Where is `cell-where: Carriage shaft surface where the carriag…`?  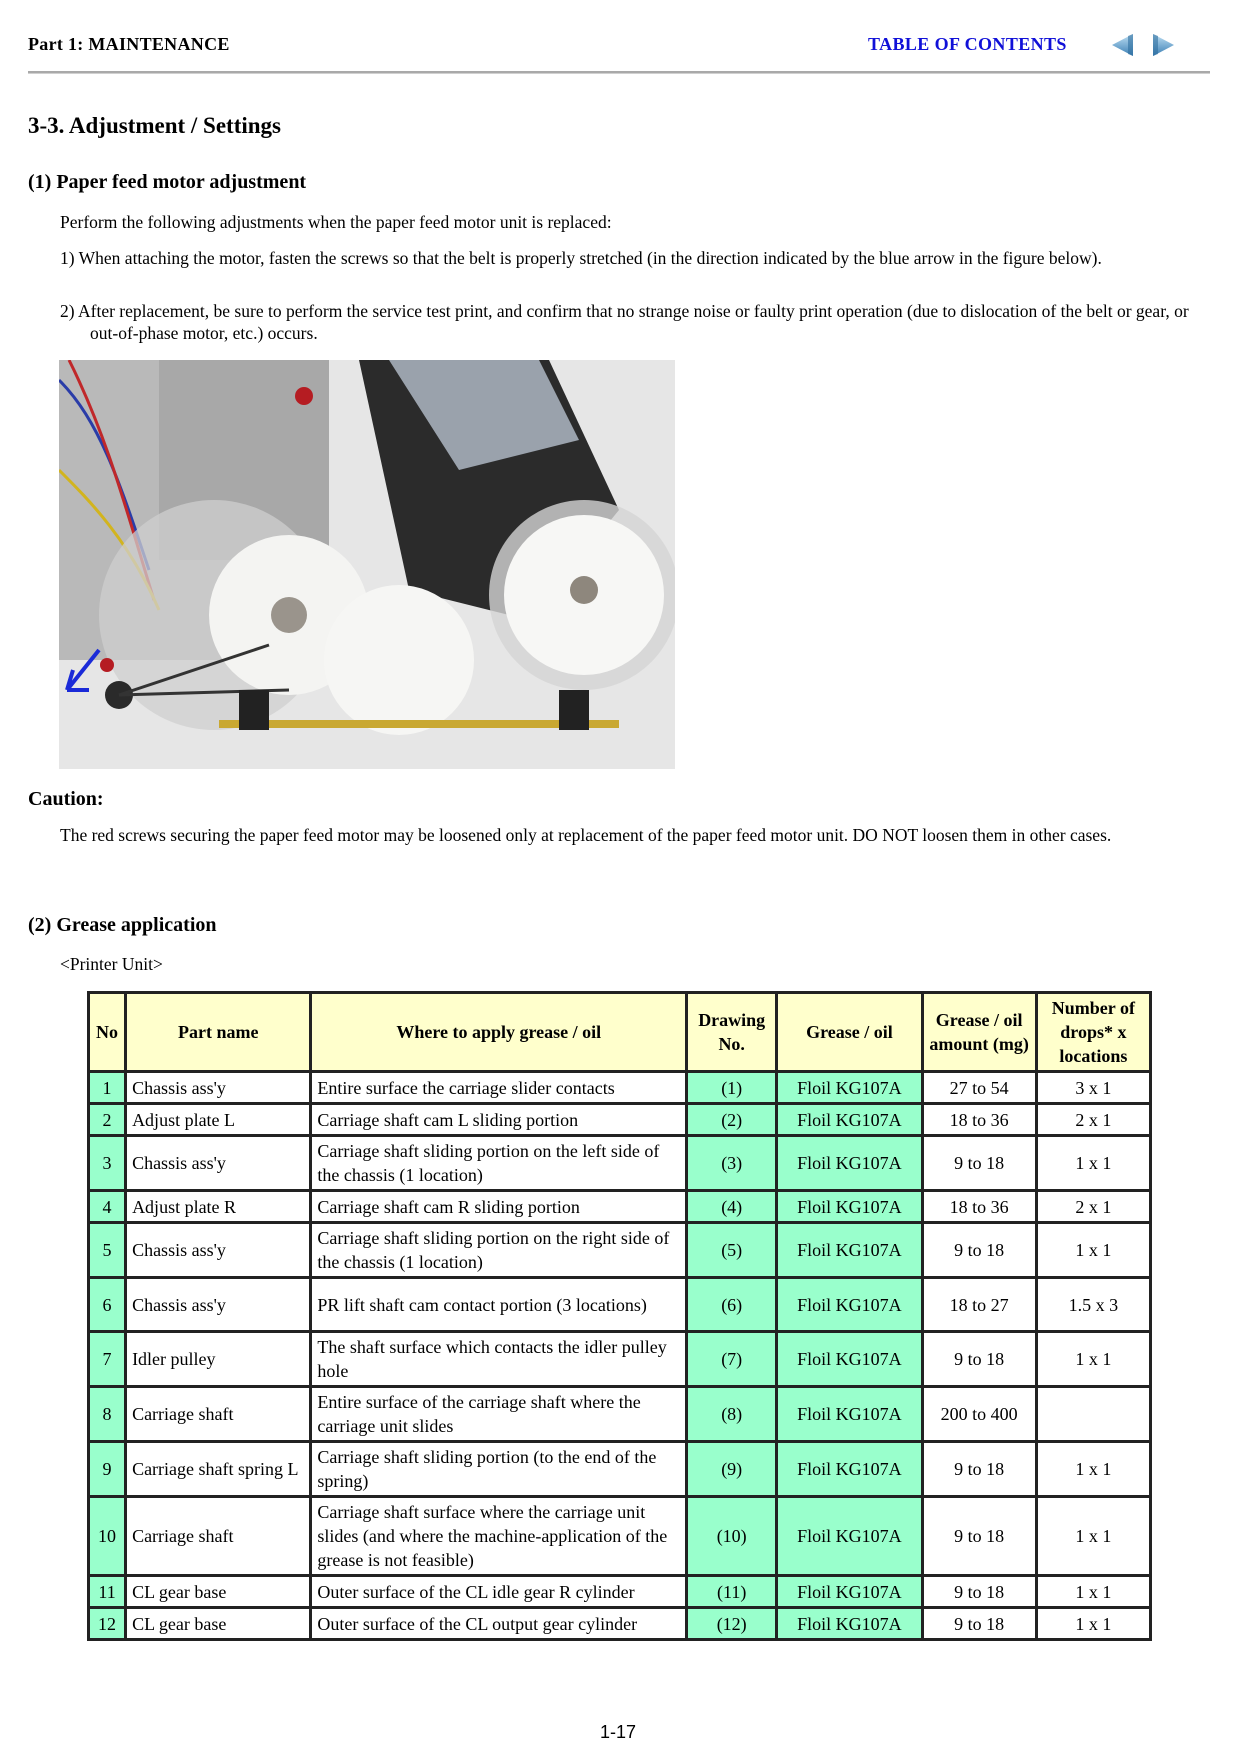
cell-where: Carriage shaft surface where the carriag… is located at coordinates (499, 1536).